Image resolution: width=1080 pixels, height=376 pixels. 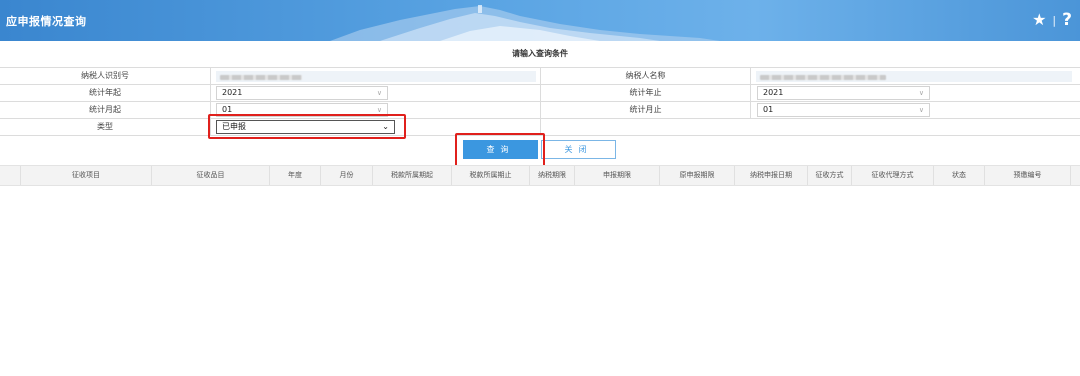 I want to click on column-header: 申报期限, so click(x=616, y=175).